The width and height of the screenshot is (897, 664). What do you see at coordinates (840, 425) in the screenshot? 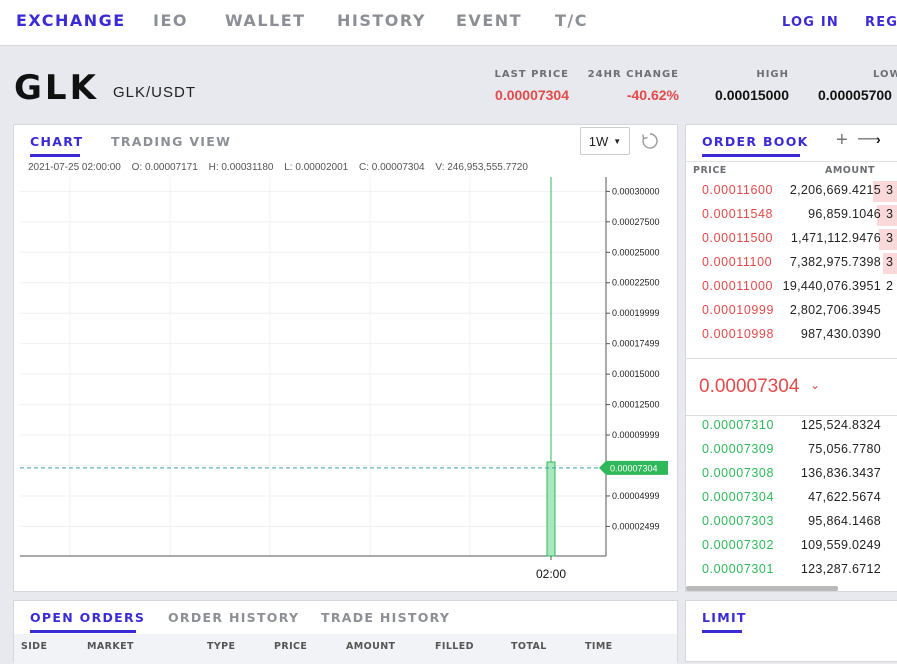
I see `bid-amount: 125,524.8324` at bounding box center [840, 425].